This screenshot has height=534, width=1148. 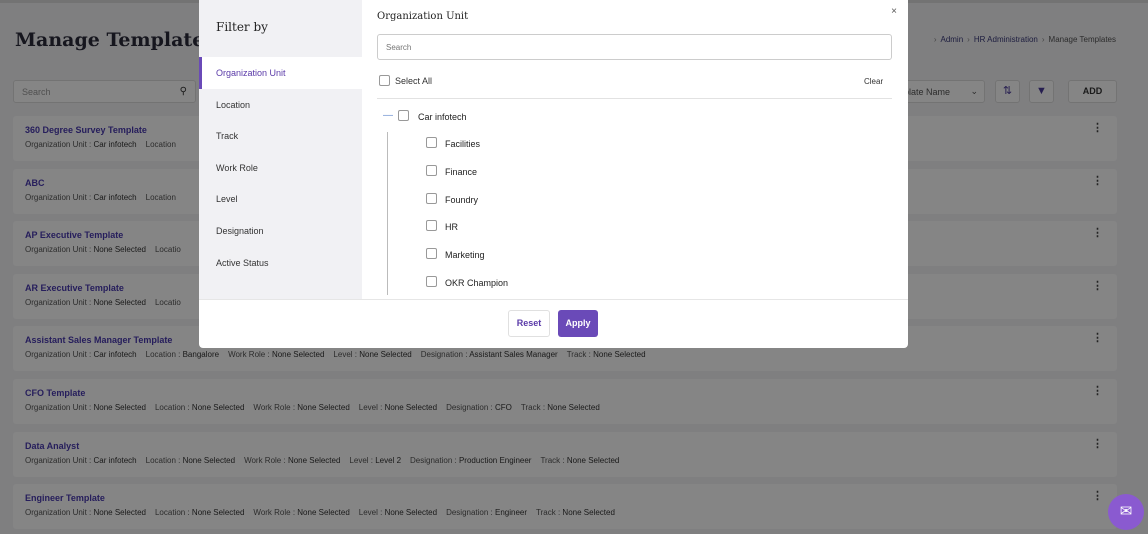 What do you see at coordinates (388, 115) in the screenshot?
I see `minus-icon: —` at bounding box center [388, 115].